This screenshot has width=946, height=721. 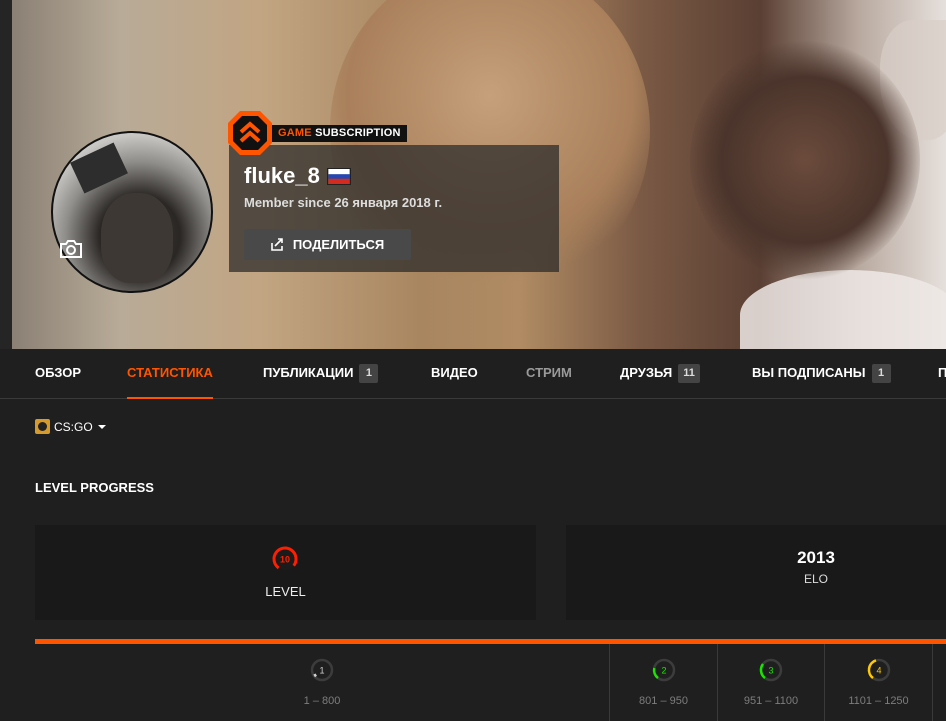 I want to click on share-button: ПОДЕЛИТЬСЯ, so click(x=327, y=244).